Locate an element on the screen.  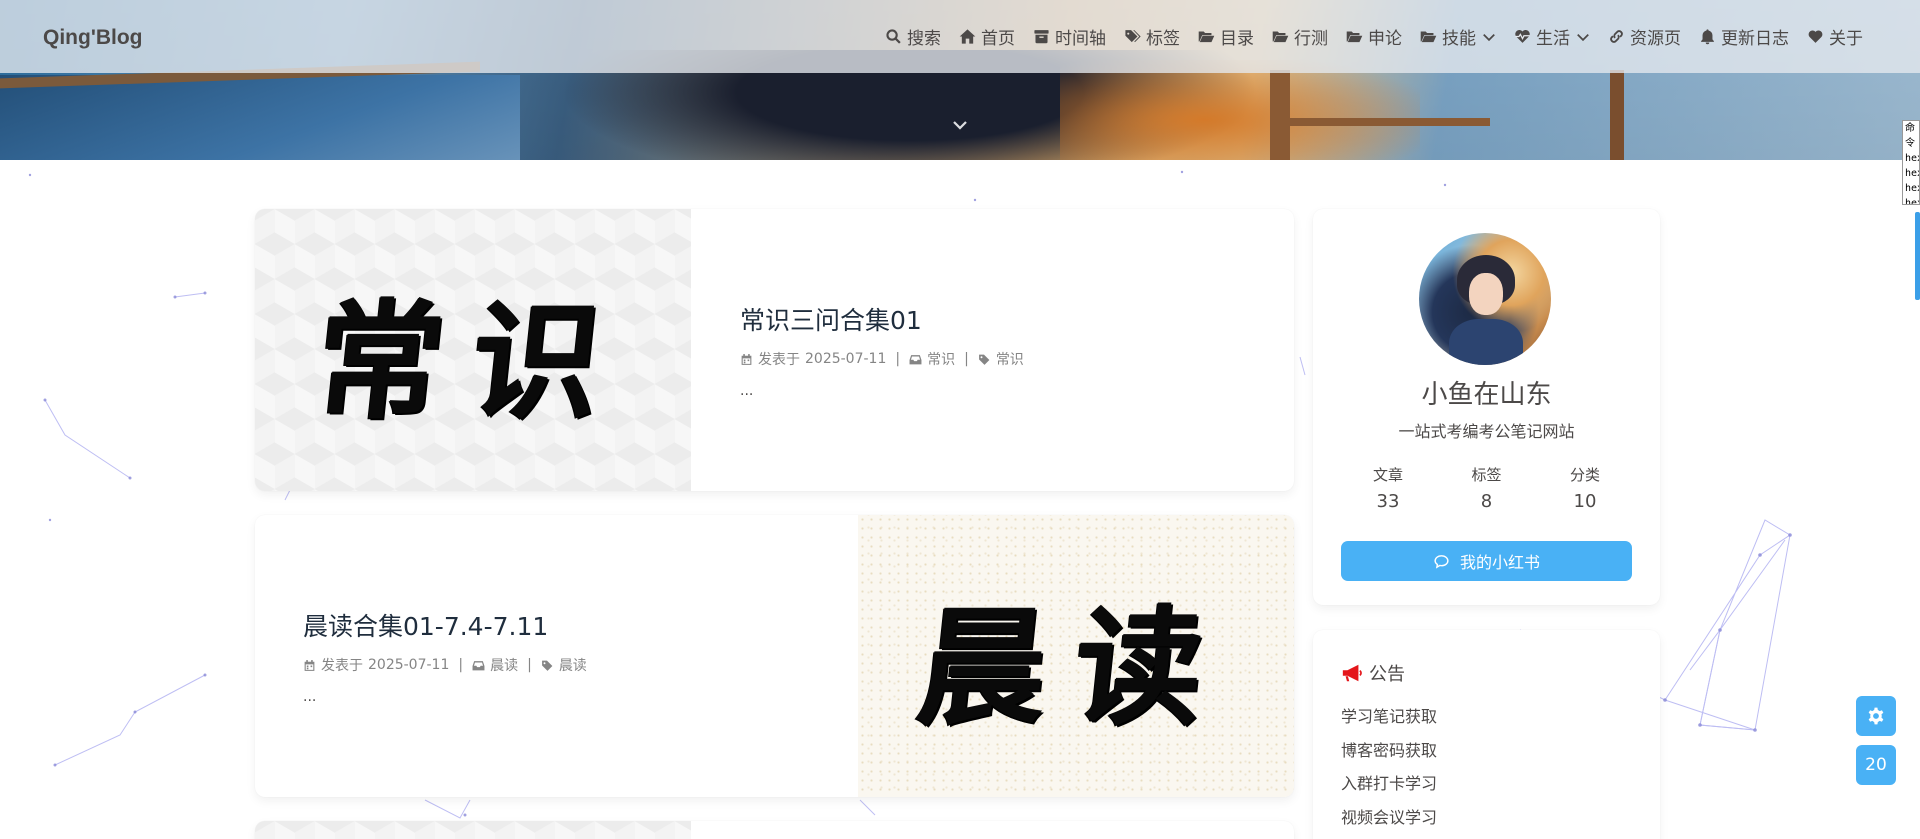
post-title: 晨读合集01-7.4-7.11 is located at coordinates (445, 625).